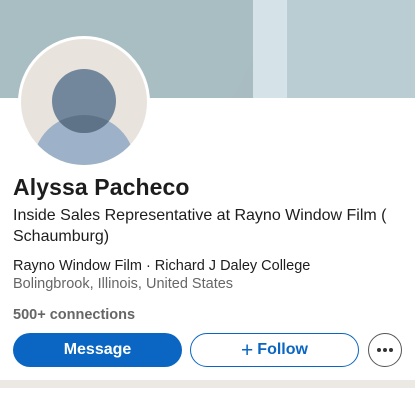  I want to click on more-options-button, so click(385, 350).